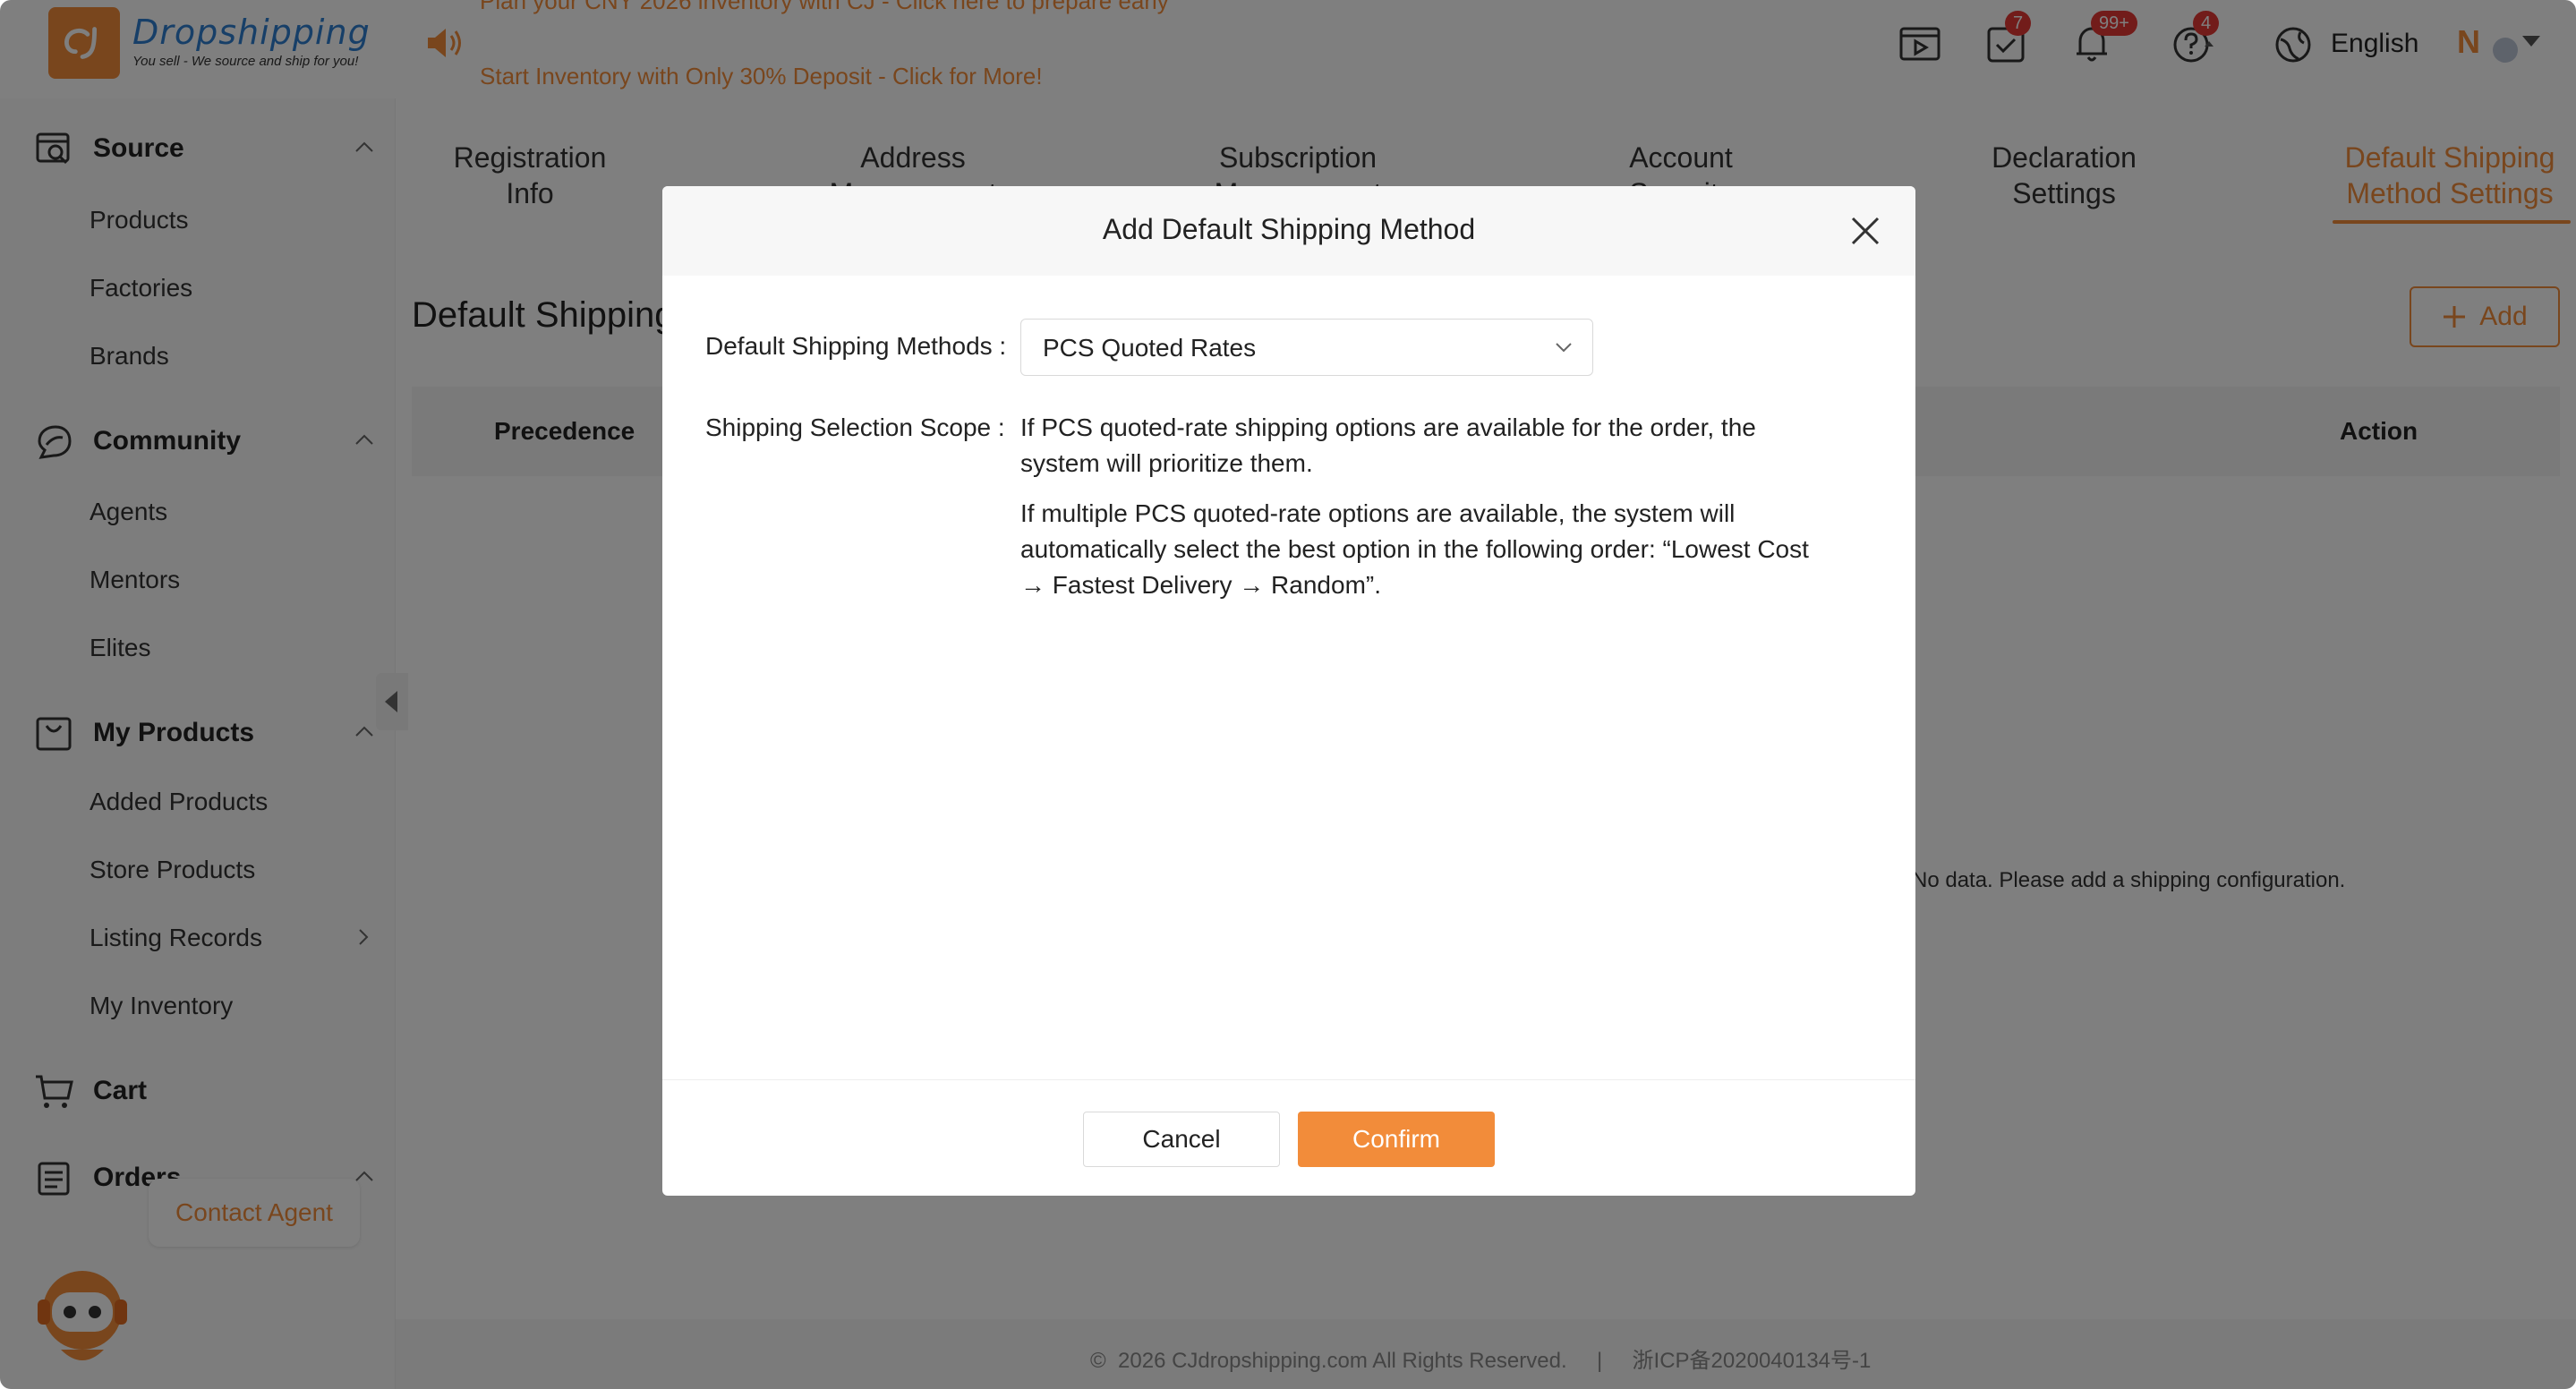  I want to click on dialog-footer-divider, so click(1288, 1079).